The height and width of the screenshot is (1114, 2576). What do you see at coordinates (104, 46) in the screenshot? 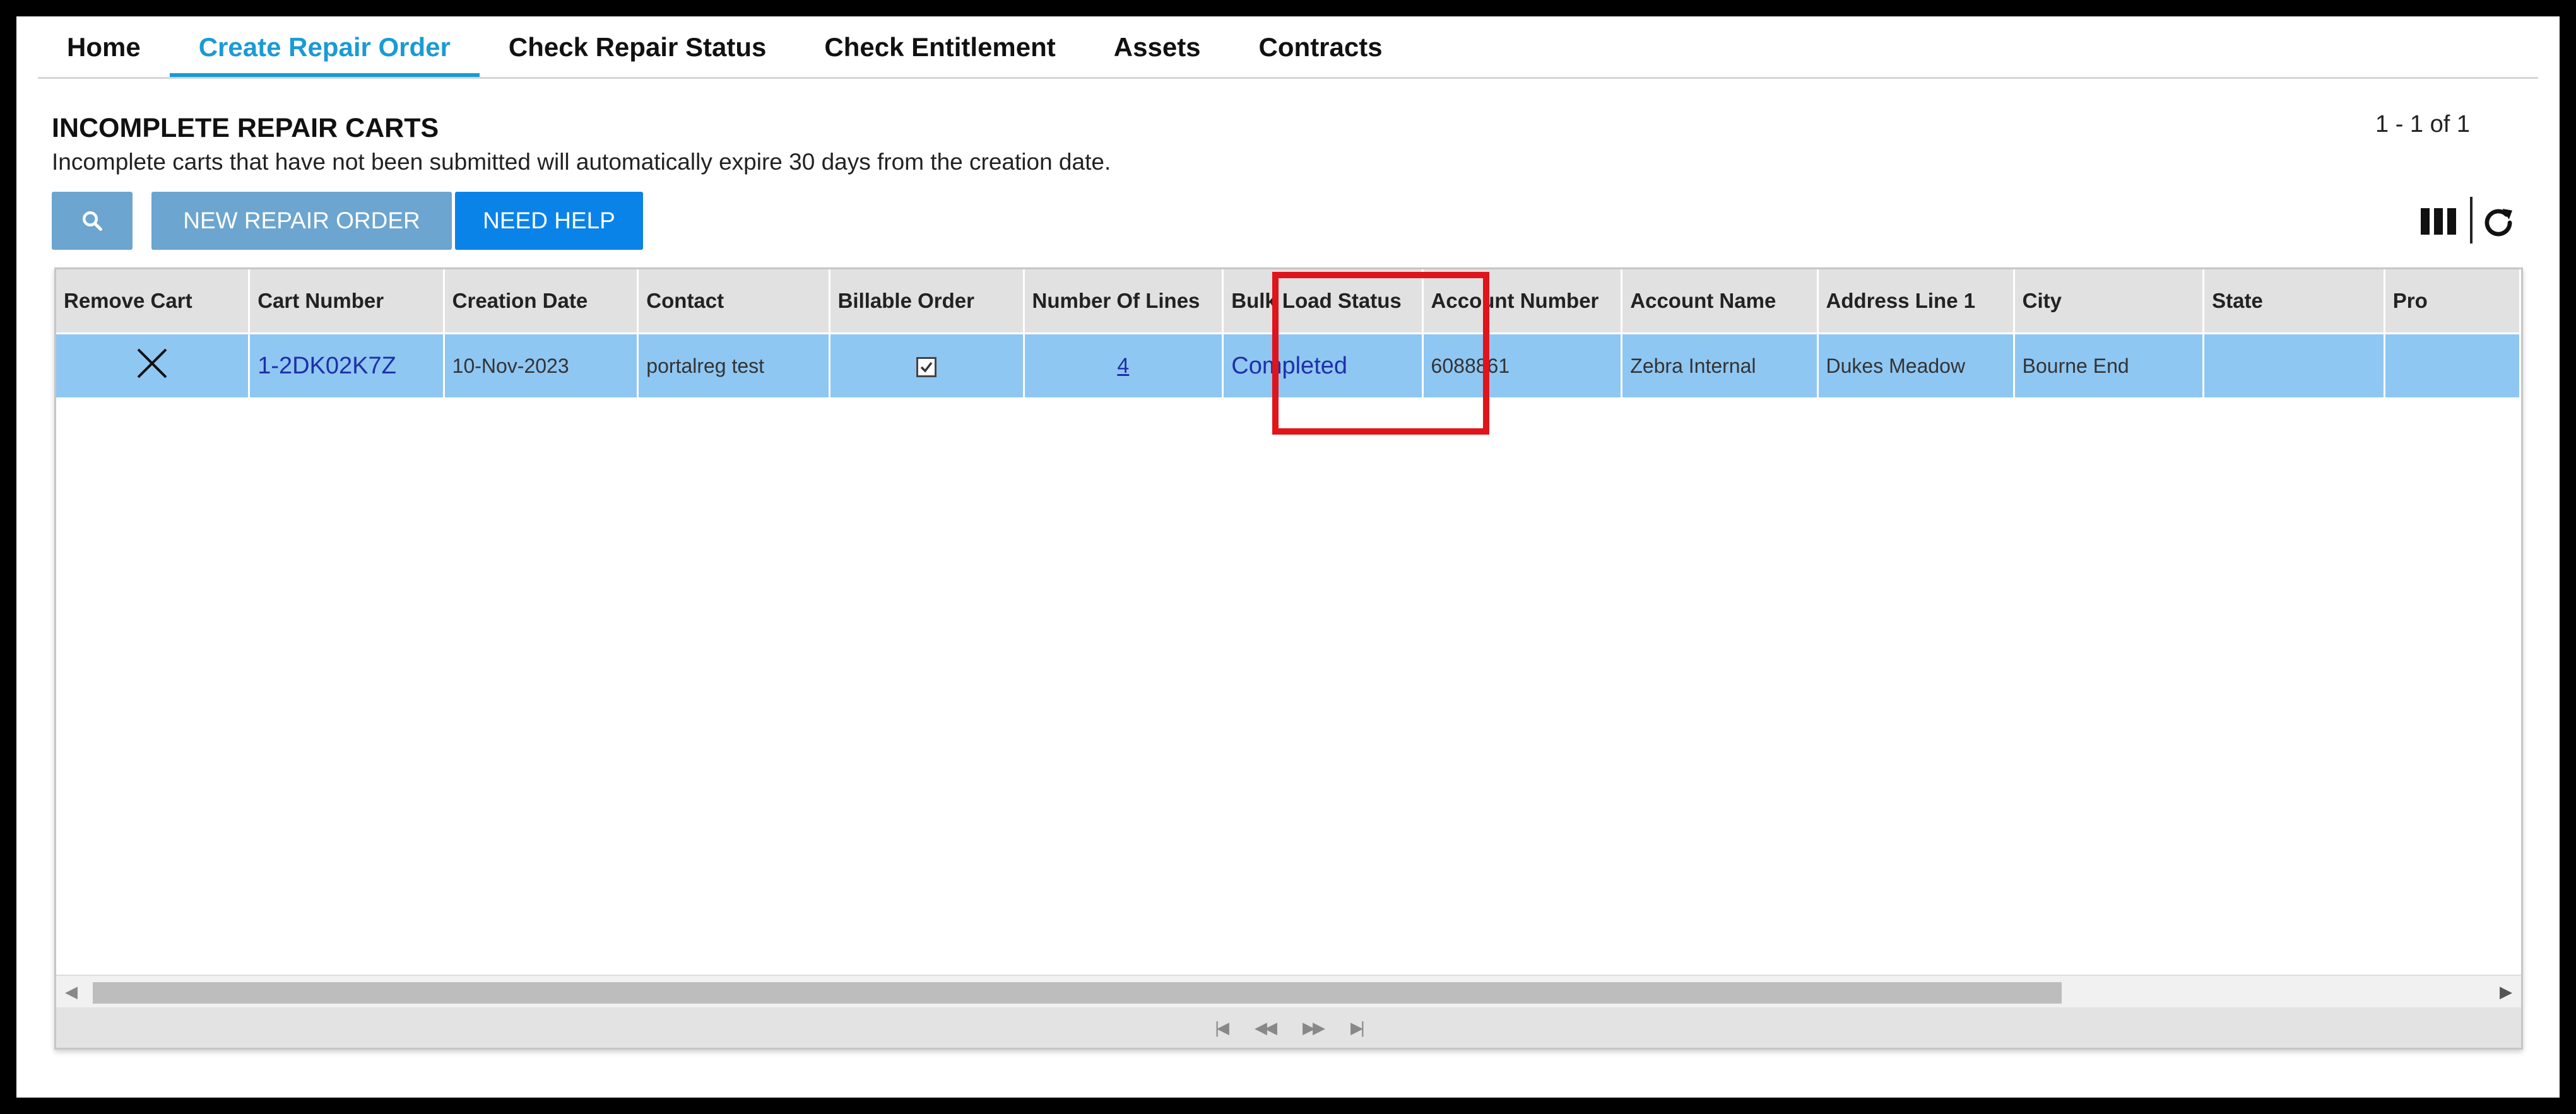
I see `tab-home: Home` at bounding box center [104, 46].